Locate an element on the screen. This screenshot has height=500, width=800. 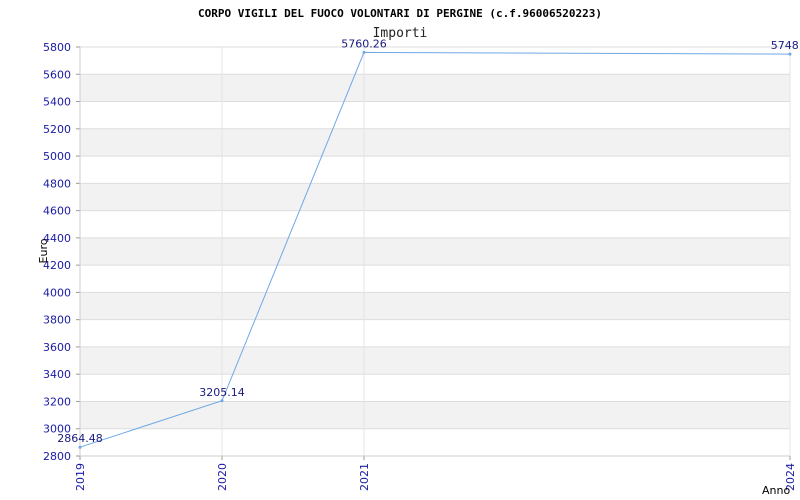
data-label: 5748.0 is located at coordinates (785, 45).